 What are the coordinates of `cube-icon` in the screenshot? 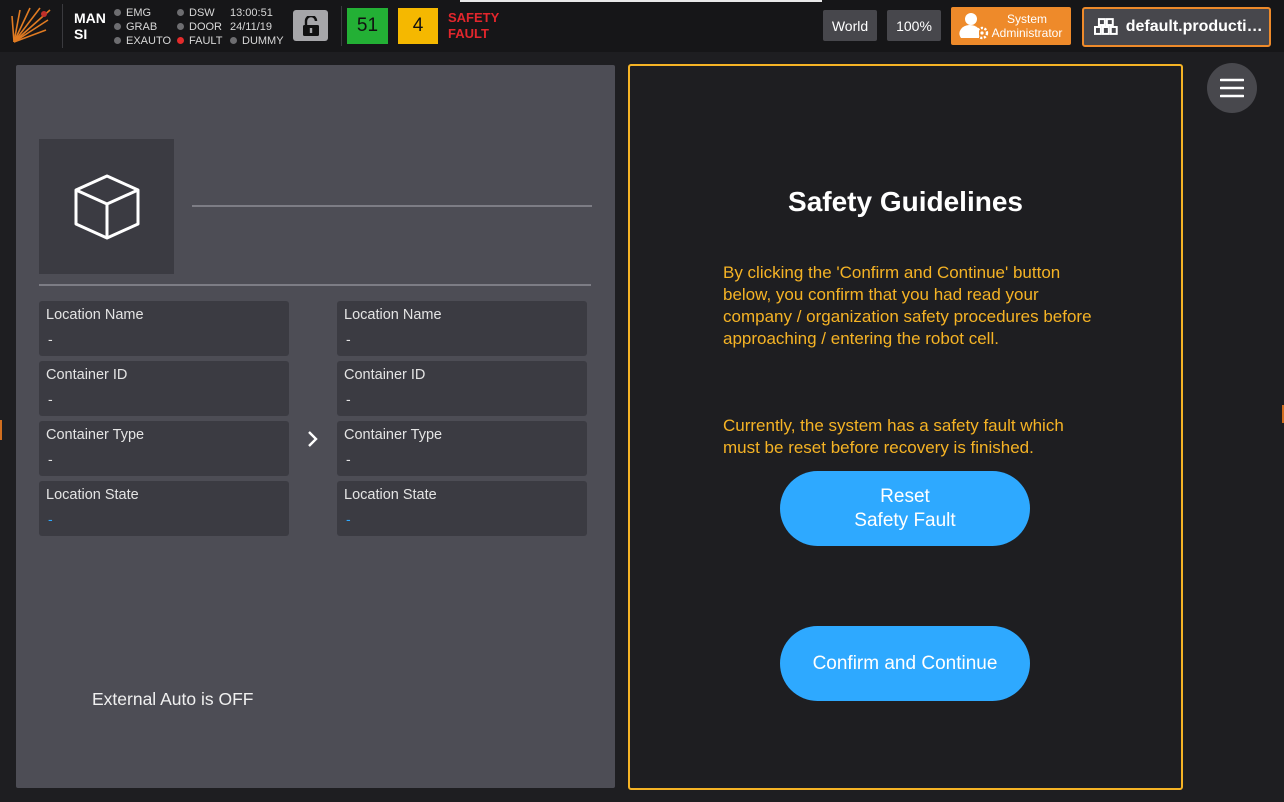 It's located at (106, 206).